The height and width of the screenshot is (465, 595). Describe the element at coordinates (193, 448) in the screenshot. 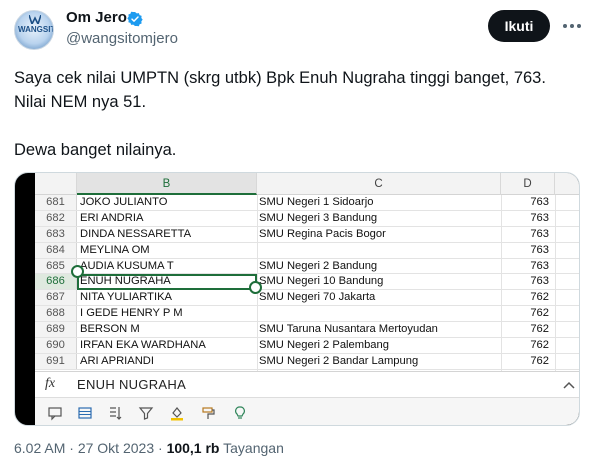

I see `view-count: 100,1 rb` at that location.